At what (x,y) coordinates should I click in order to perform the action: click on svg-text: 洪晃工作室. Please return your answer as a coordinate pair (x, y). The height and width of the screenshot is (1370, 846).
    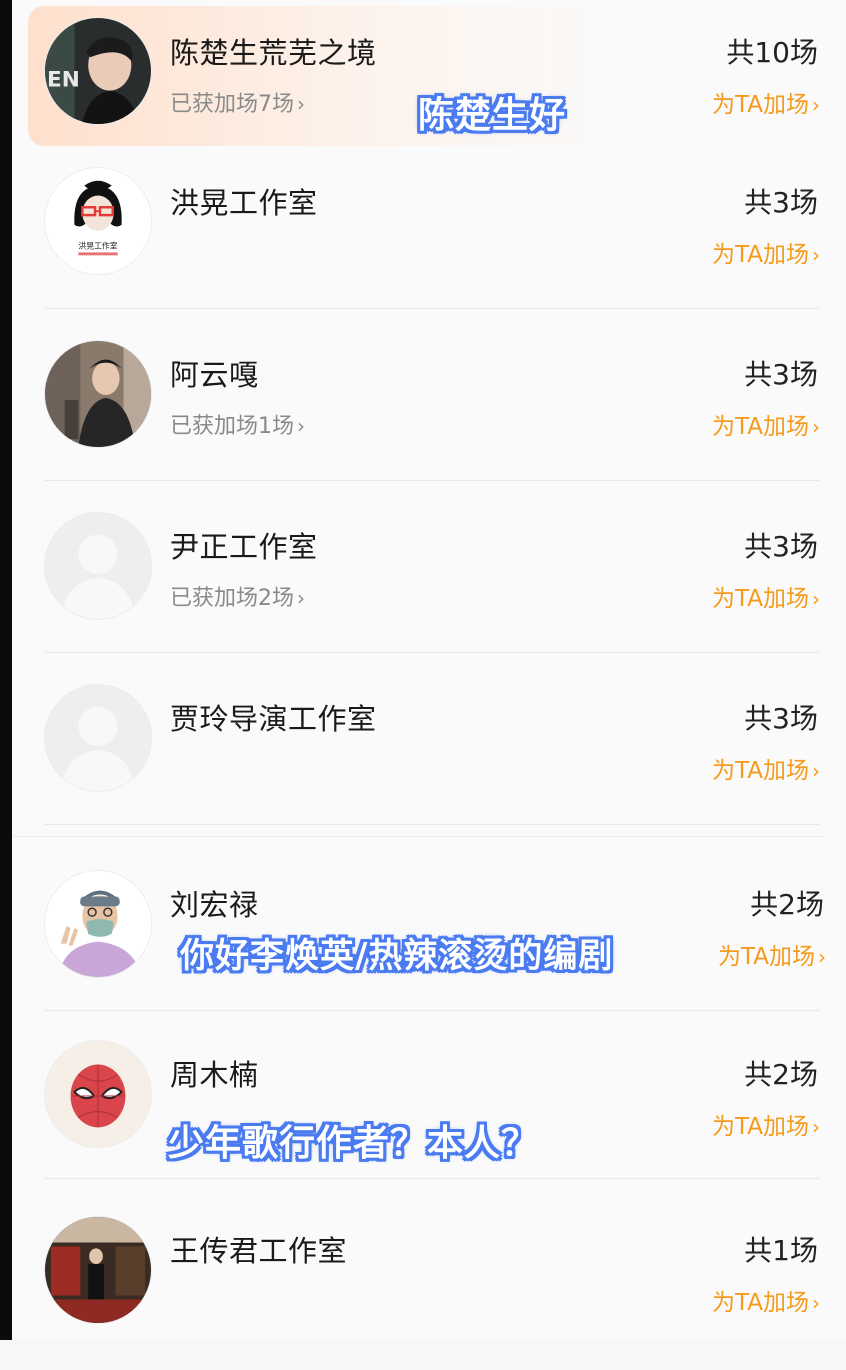
    Looking at the image, I should click on (97, 245).